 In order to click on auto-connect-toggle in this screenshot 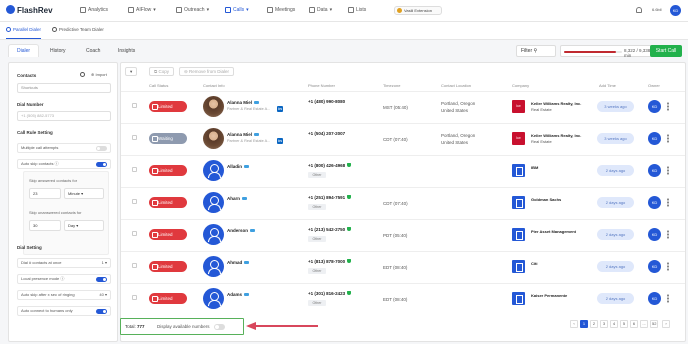, I will do `click(101, 311)`.